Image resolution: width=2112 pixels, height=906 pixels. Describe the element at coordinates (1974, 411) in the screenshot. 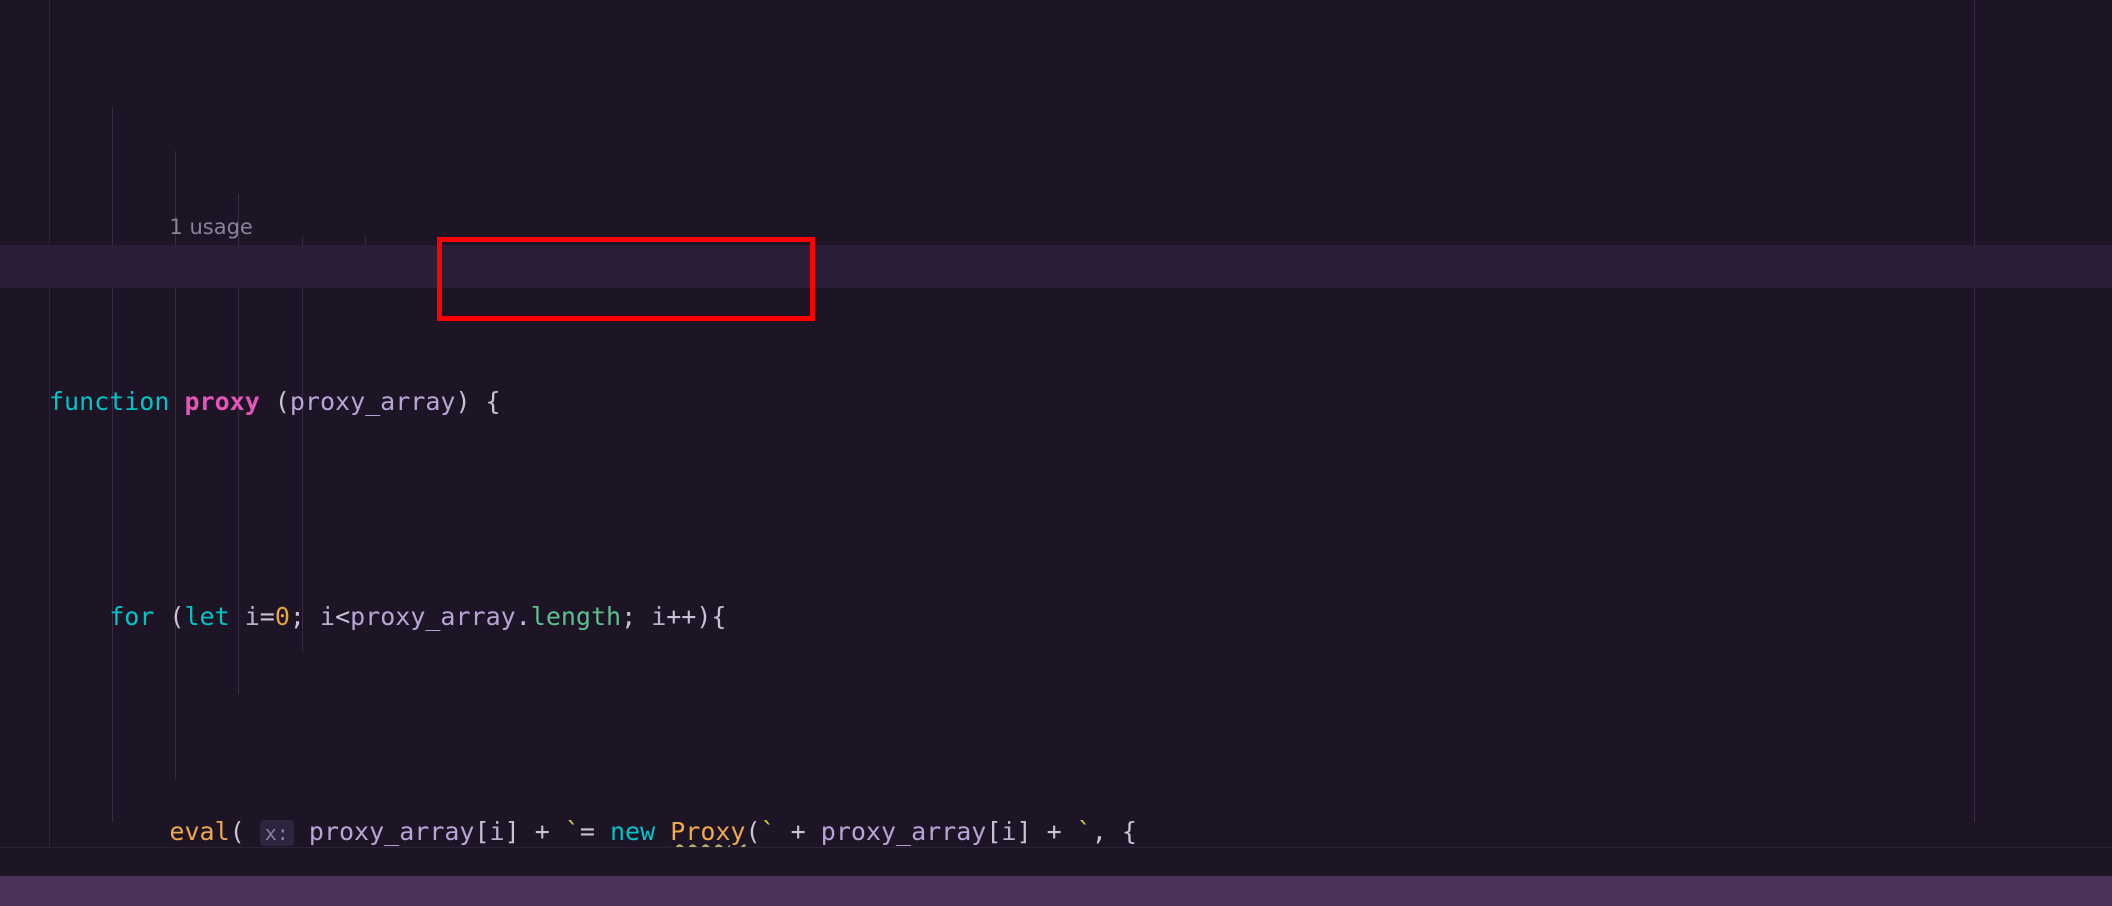

I see `right-margin-rule` at that location.